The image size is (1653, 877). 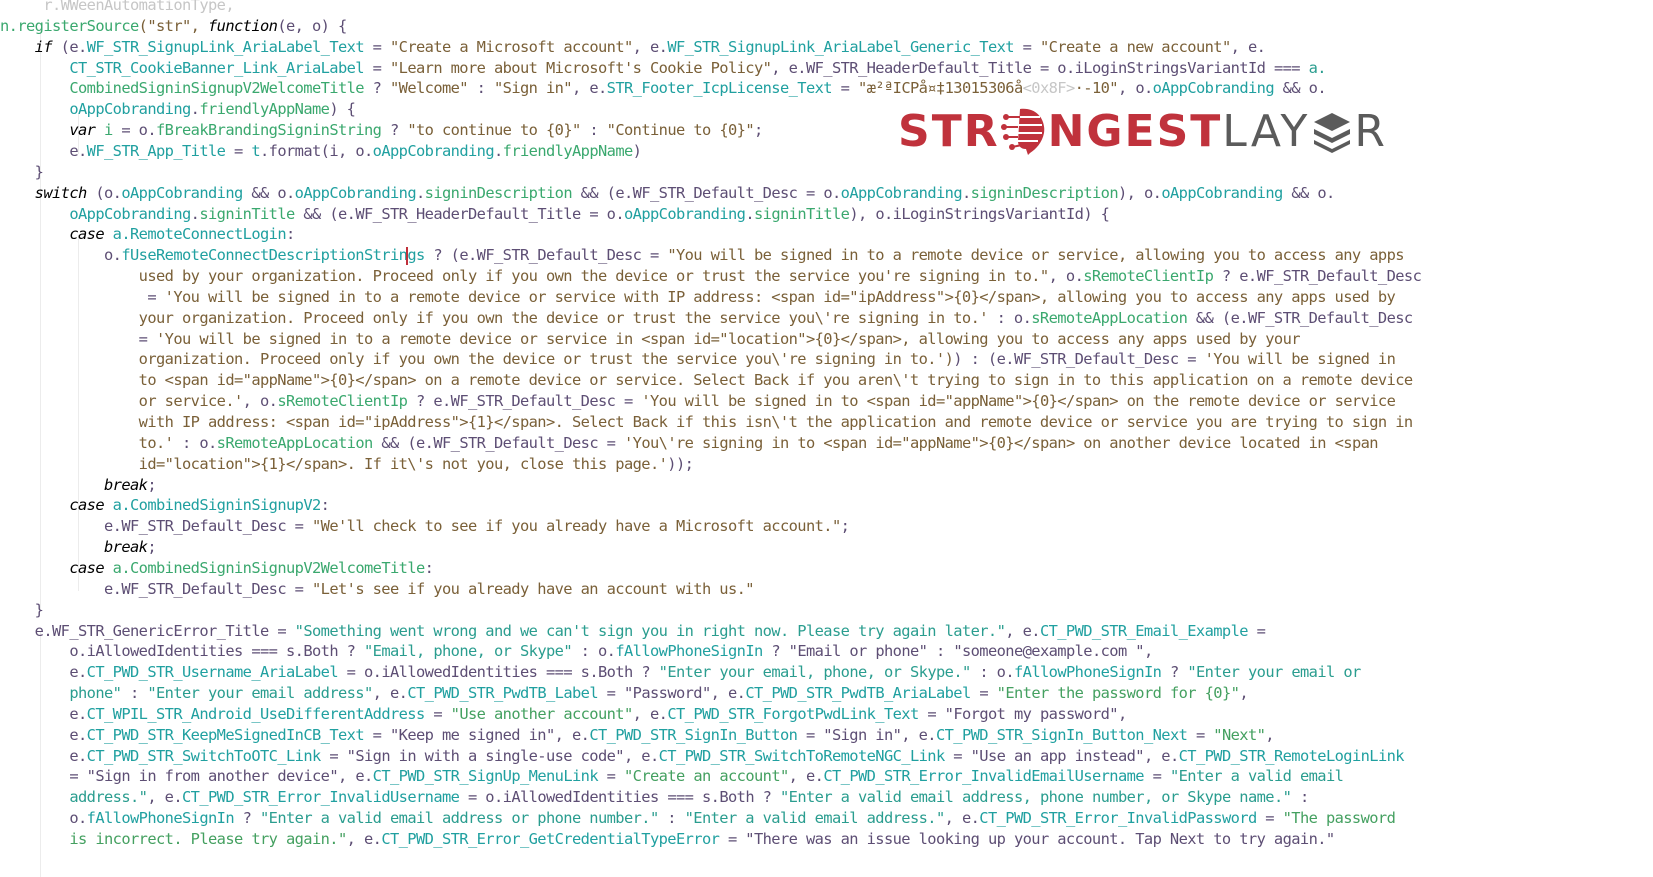 What do you see at coordinates (122, 401) in the screenshot?
I see `code-token: or service.'` at bounding box center [122, 401].